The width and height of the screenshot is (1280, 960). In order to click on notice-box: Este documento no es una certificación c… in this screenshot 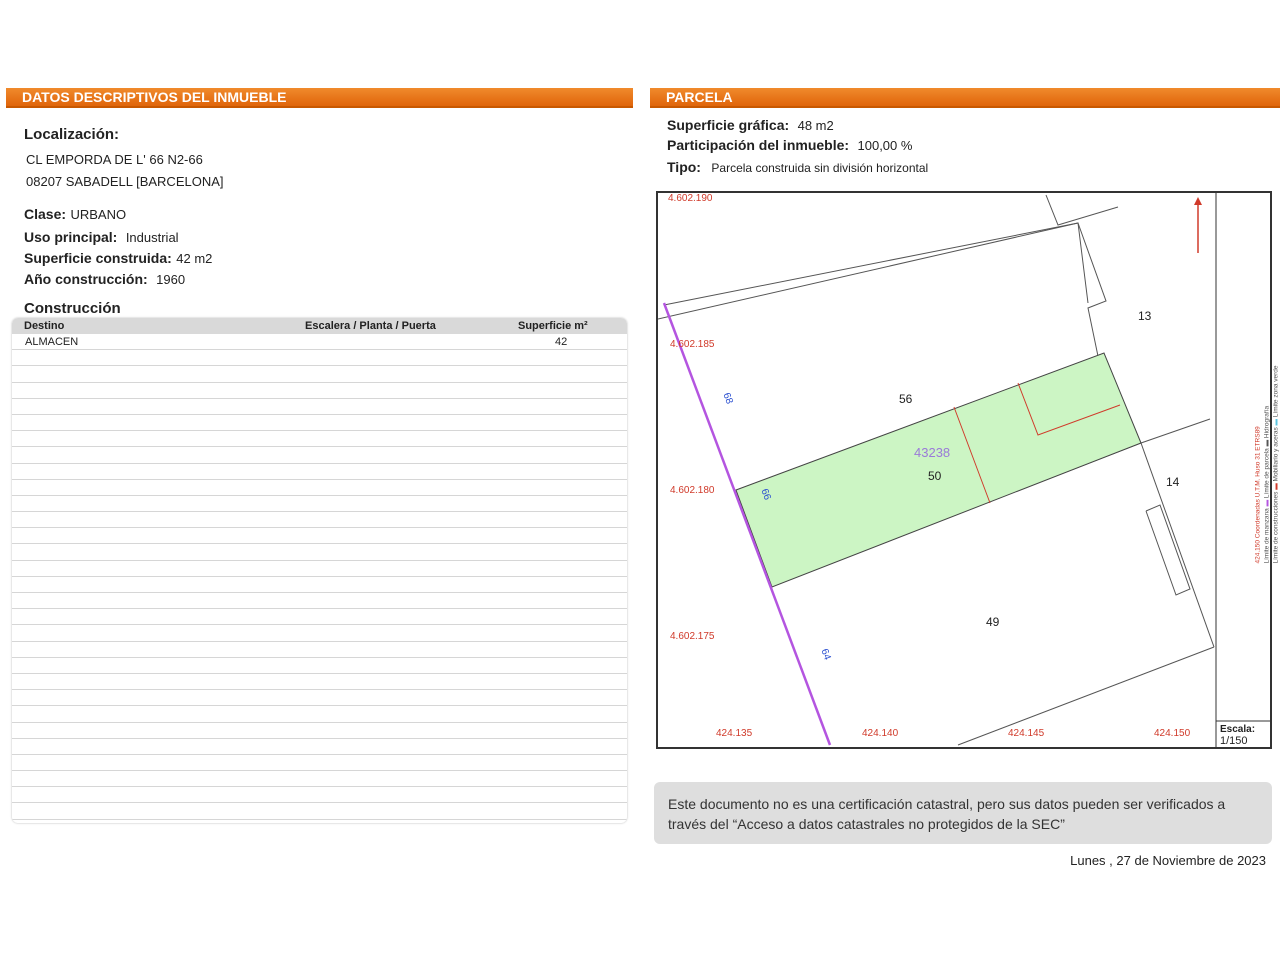, I will do `click(963, 813)`.